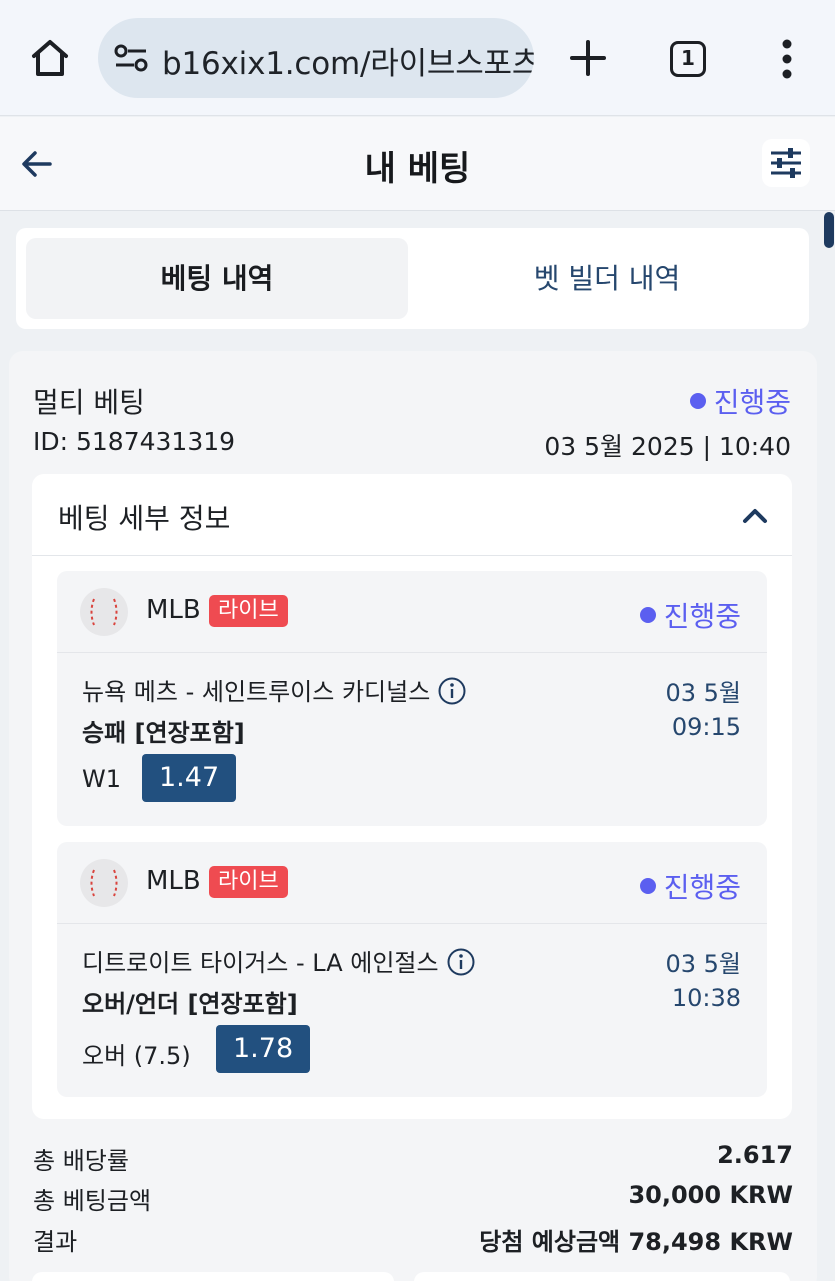 This screenshot has width=835, height=1281. Describe the element at coordinates (131, 58) in the screenshot. I see `site-settings-icon` at that location.